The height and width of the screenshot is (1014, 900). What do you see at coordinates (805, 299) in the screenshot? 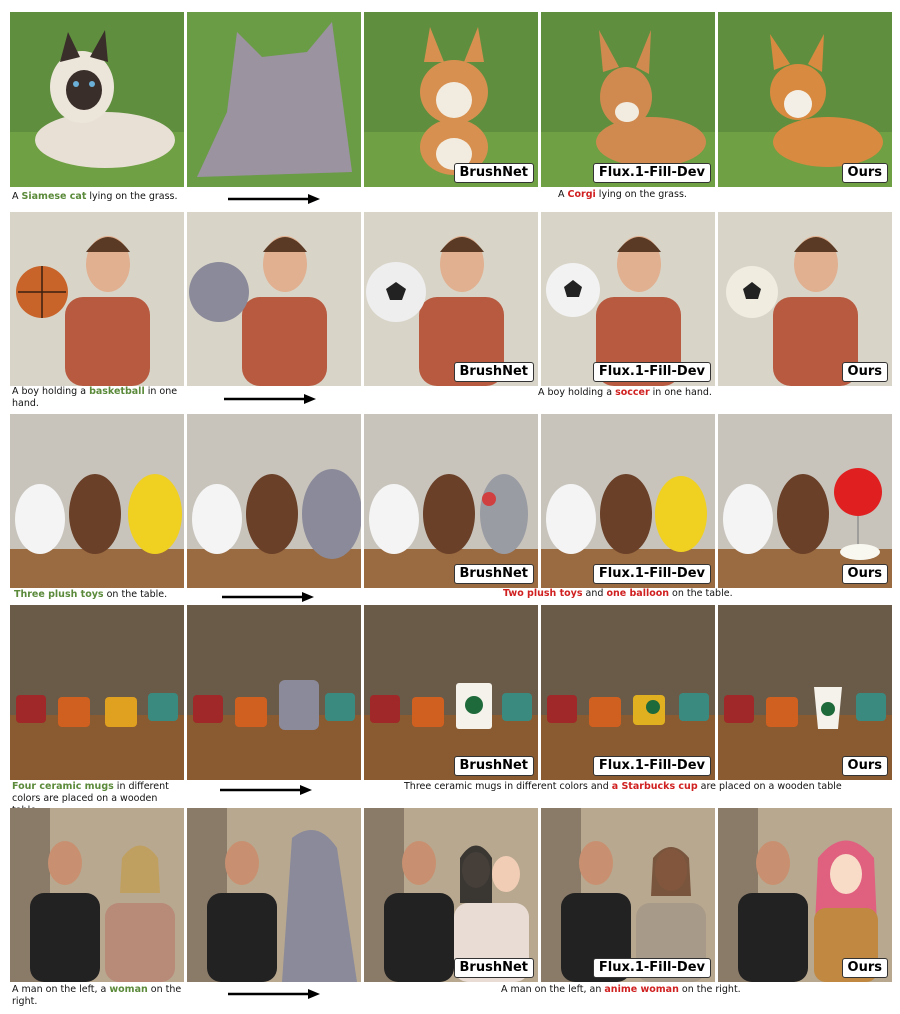
I see `row2-ours-image: Ours` at bounding box center [805, 299].